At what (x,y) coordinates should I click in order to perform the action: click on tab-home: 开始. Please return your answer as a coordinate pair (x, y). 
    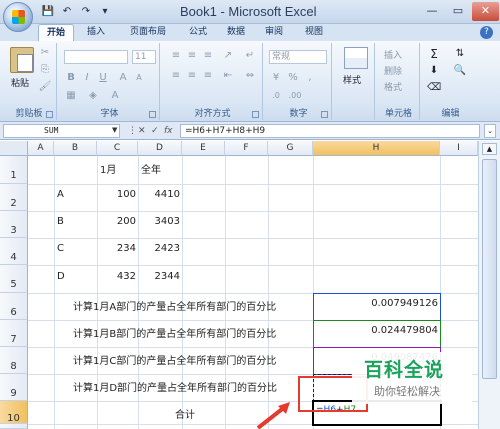
    Looking at the image, I should click on (56, 32).